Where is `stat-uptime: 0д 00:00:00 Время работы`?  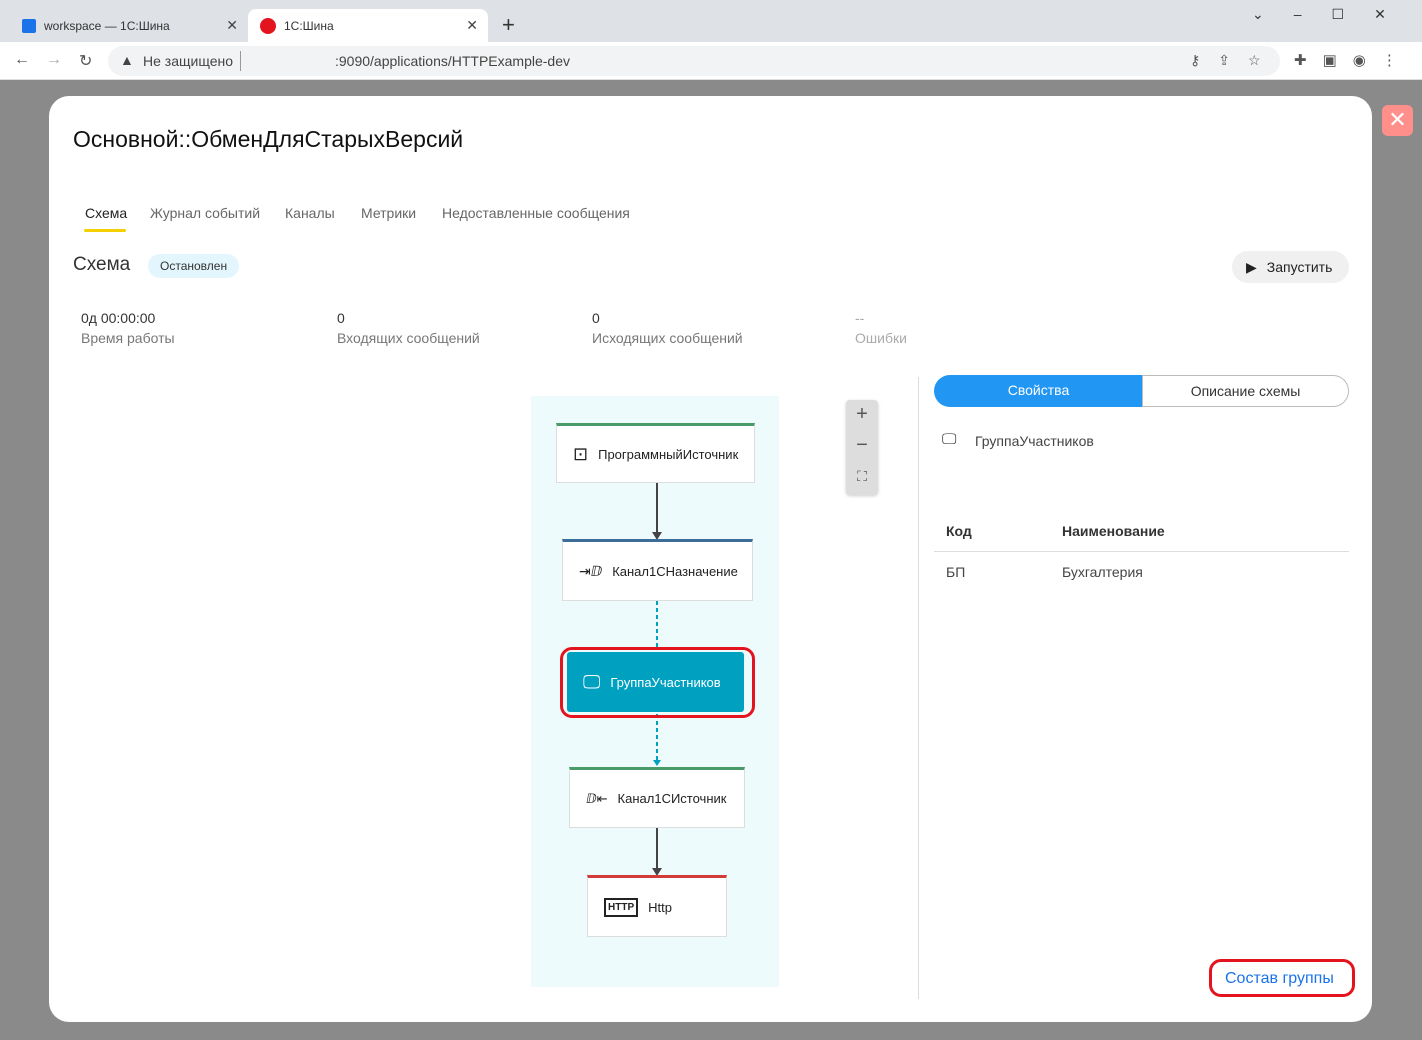
stat-uptime: 0д 00:00:00 Время работы is located at coordinates (128, 328).